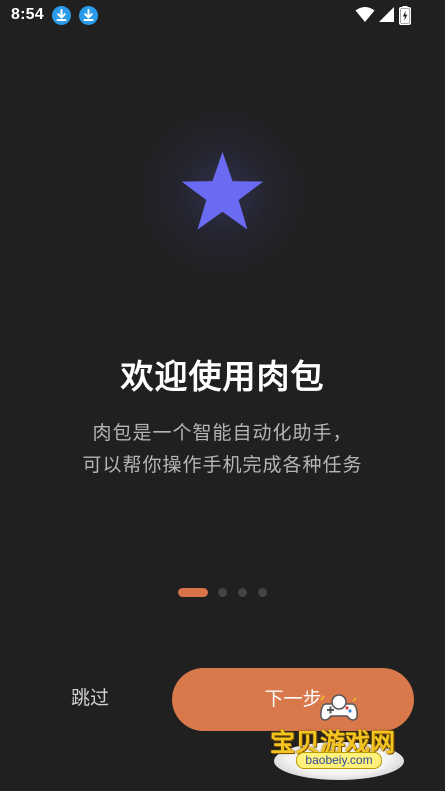 The width and height of the screenshot is (445, 791). Describe the element at coordinates (222, 16) in the screenshot. I see `status-bar: 8:54` at that location.